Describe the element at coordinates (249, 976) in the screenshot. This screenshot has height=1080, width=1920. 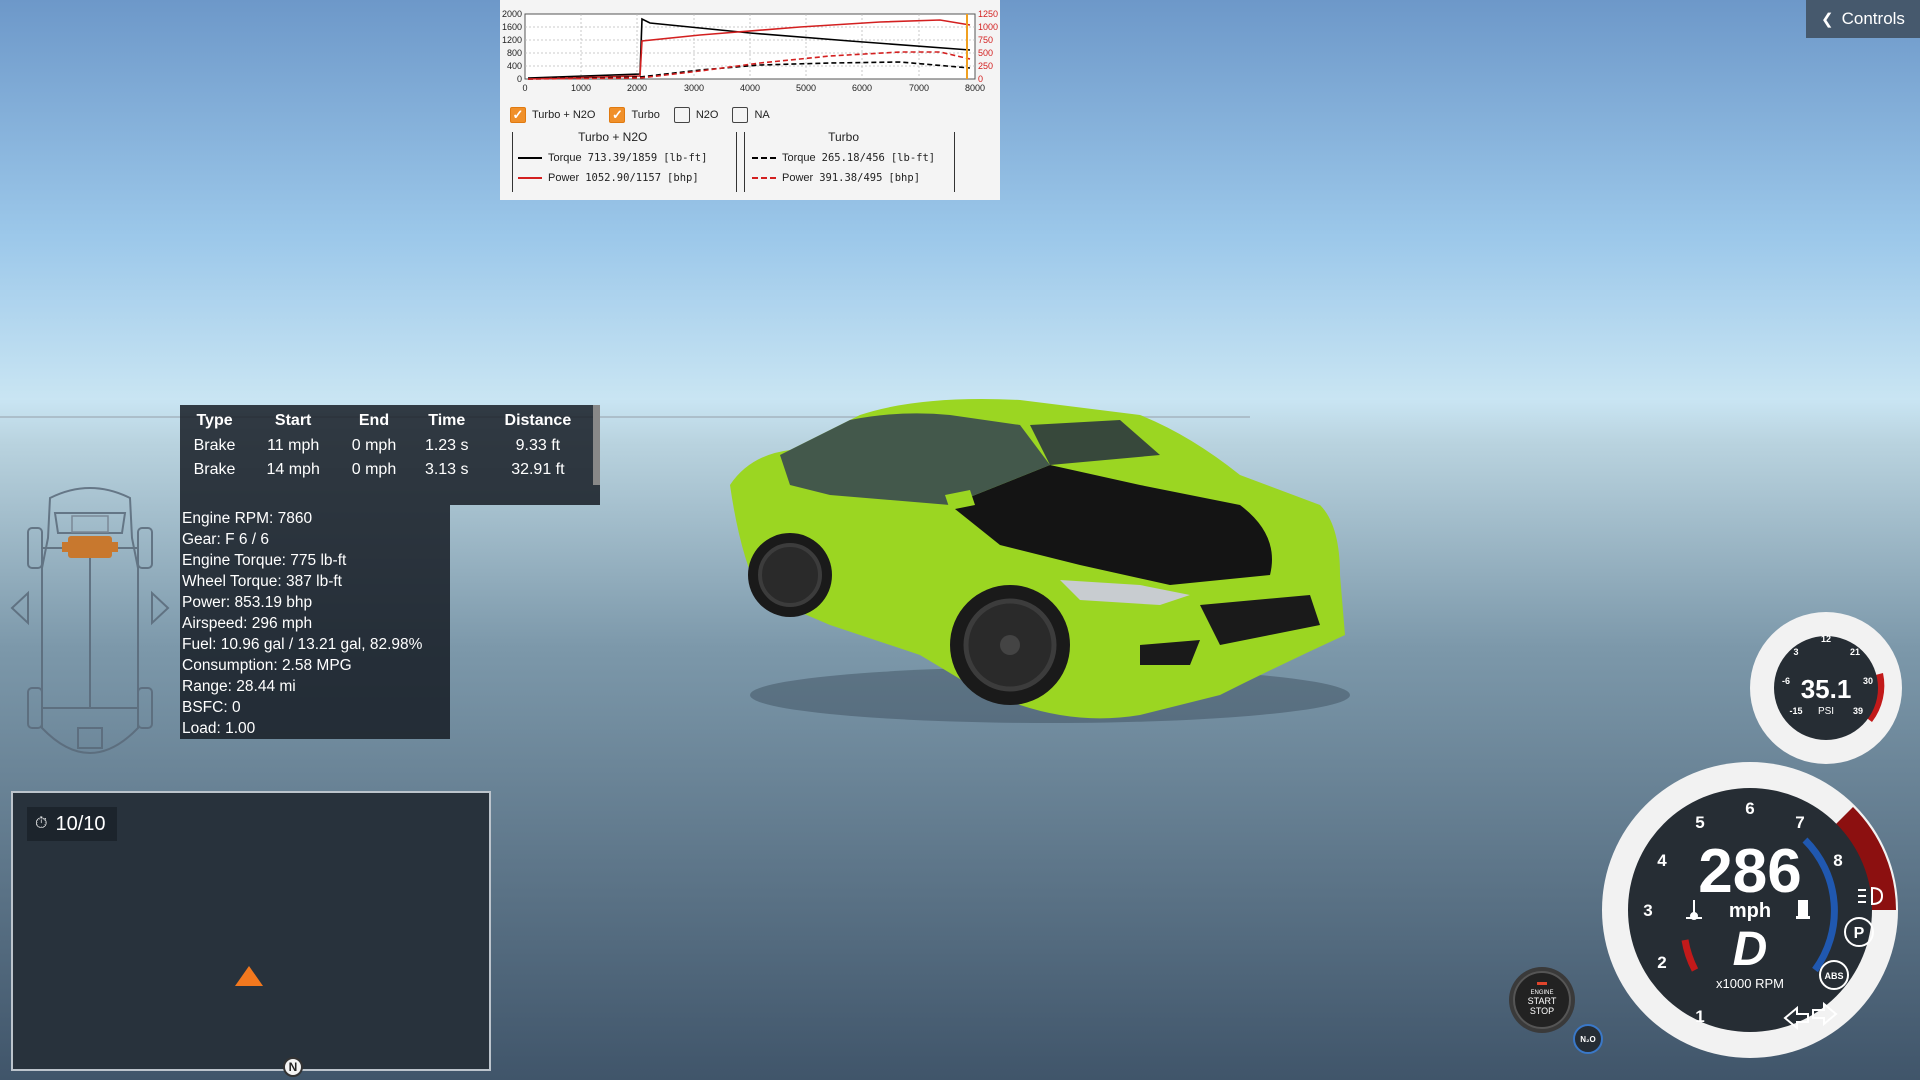
I see `player-arrow-icon` at that location.